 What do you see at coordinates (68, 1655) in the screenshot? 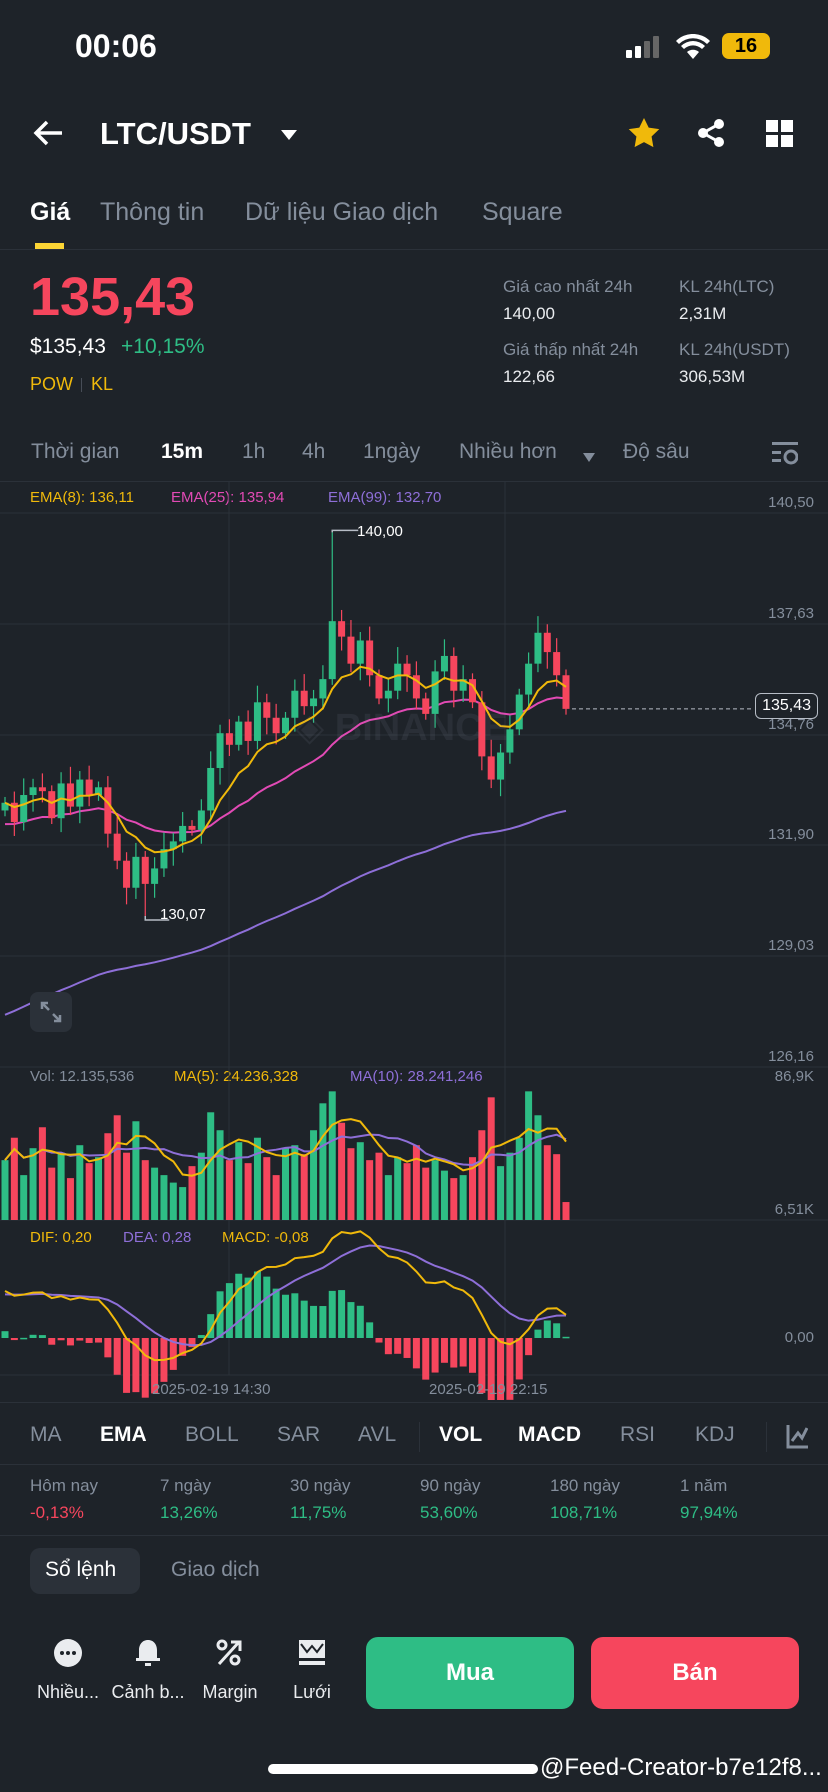
I see `more-icon` at bounding box center [68, 1655].